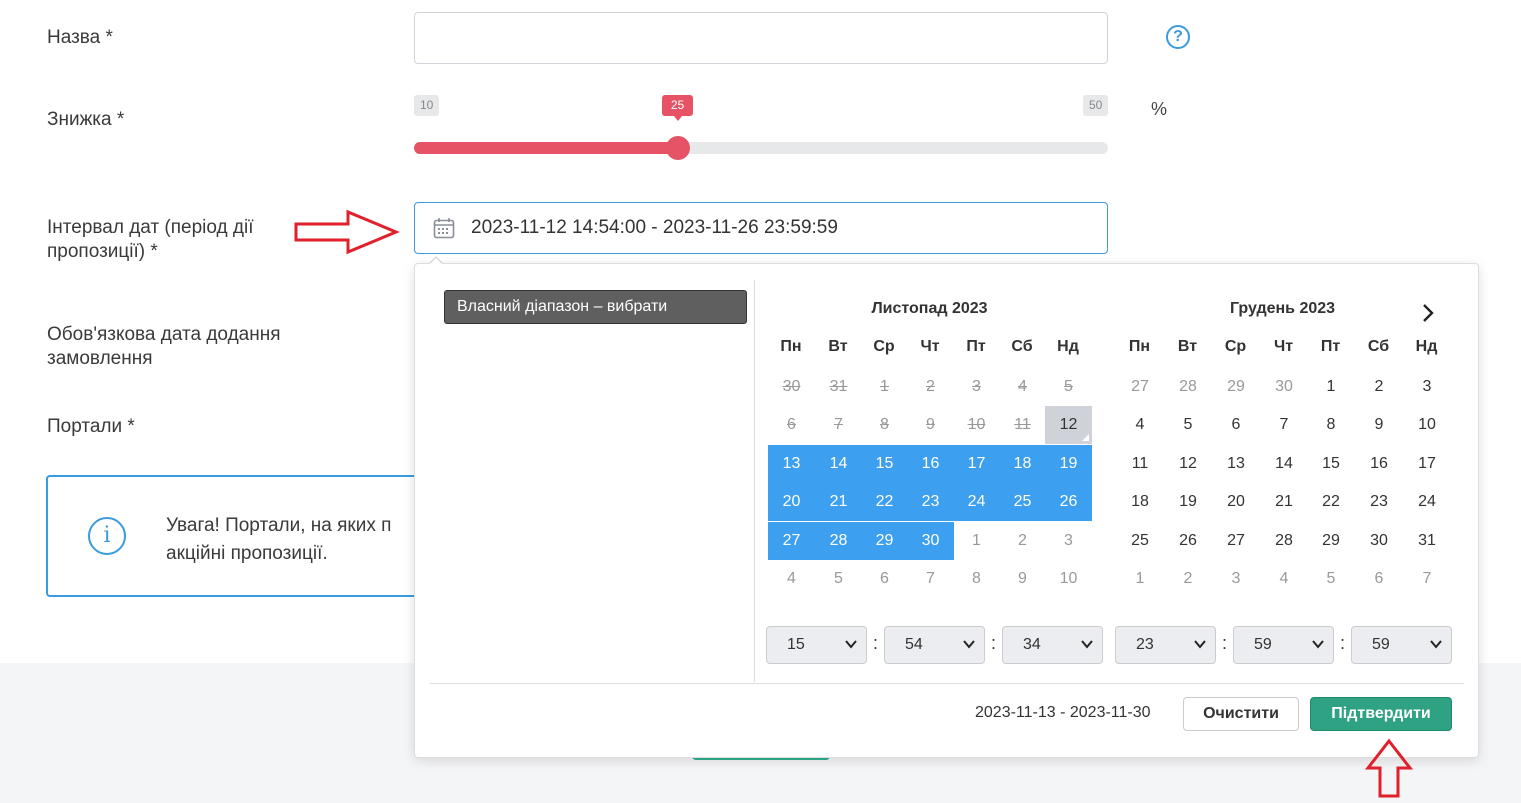 The height and width of the screenshot is (803, 1521). Describe the element at coordinates (1022, 346) in the screenshot. I see `weekday-header: Сб` at that location.